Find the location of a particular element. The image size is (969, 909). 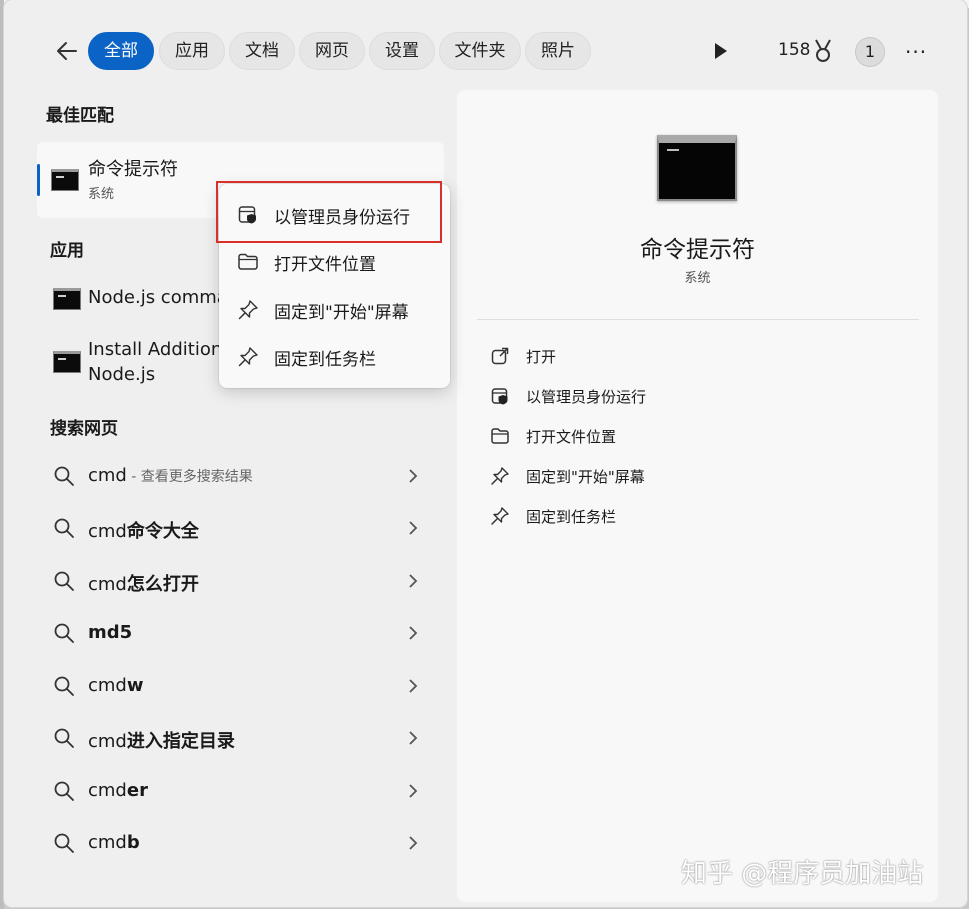

more-options-button: ··· is located at coordinates (916, 52).